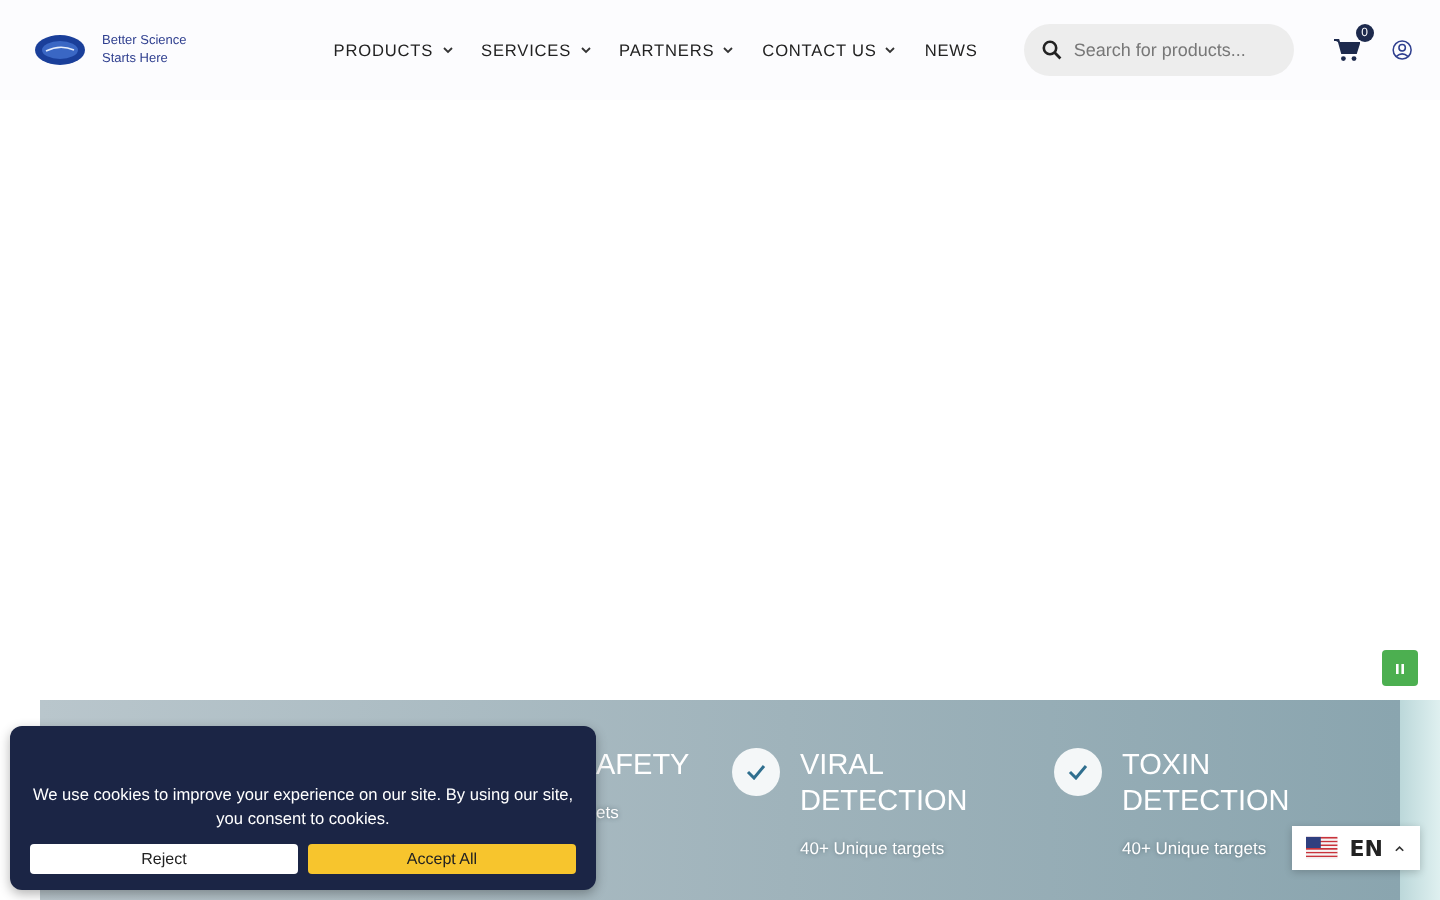  I want to click on nav-link: CONTACT US, so click(829, 50).